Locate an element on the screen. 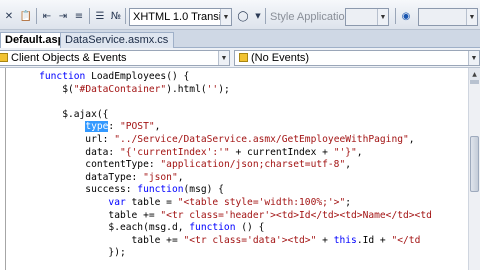 The width and height of the screenshot is (480, 270). outline-line is located at coordinates (5, 169).